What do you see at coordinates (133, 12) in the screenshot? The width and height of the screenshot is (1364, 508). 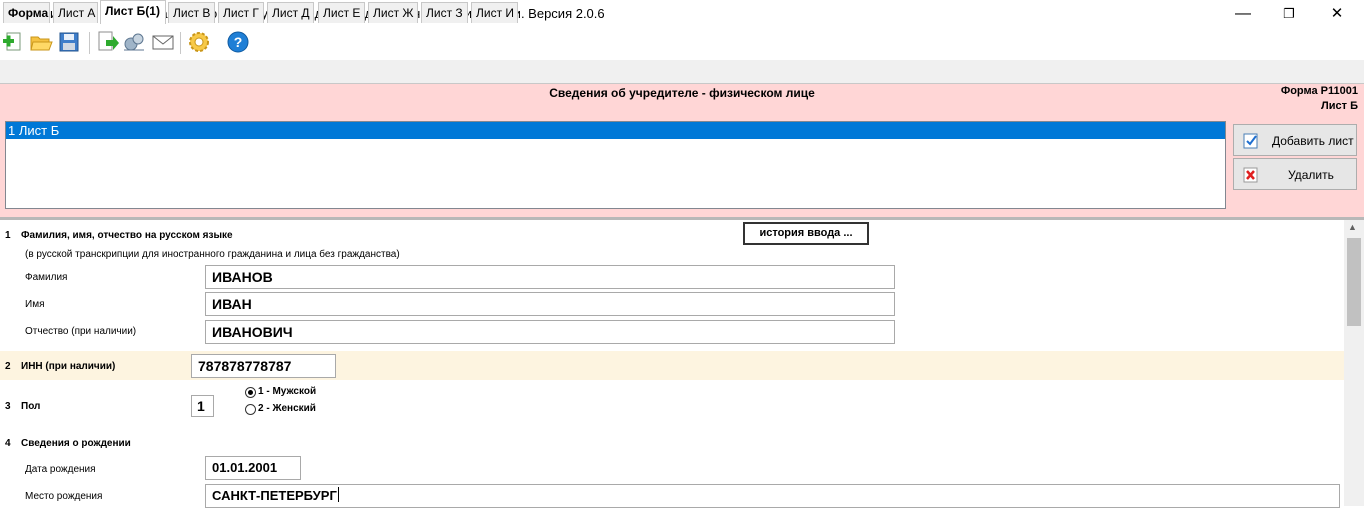 I see `tab-list-b: Лист Б(1)` at bounding box center [133, 12].